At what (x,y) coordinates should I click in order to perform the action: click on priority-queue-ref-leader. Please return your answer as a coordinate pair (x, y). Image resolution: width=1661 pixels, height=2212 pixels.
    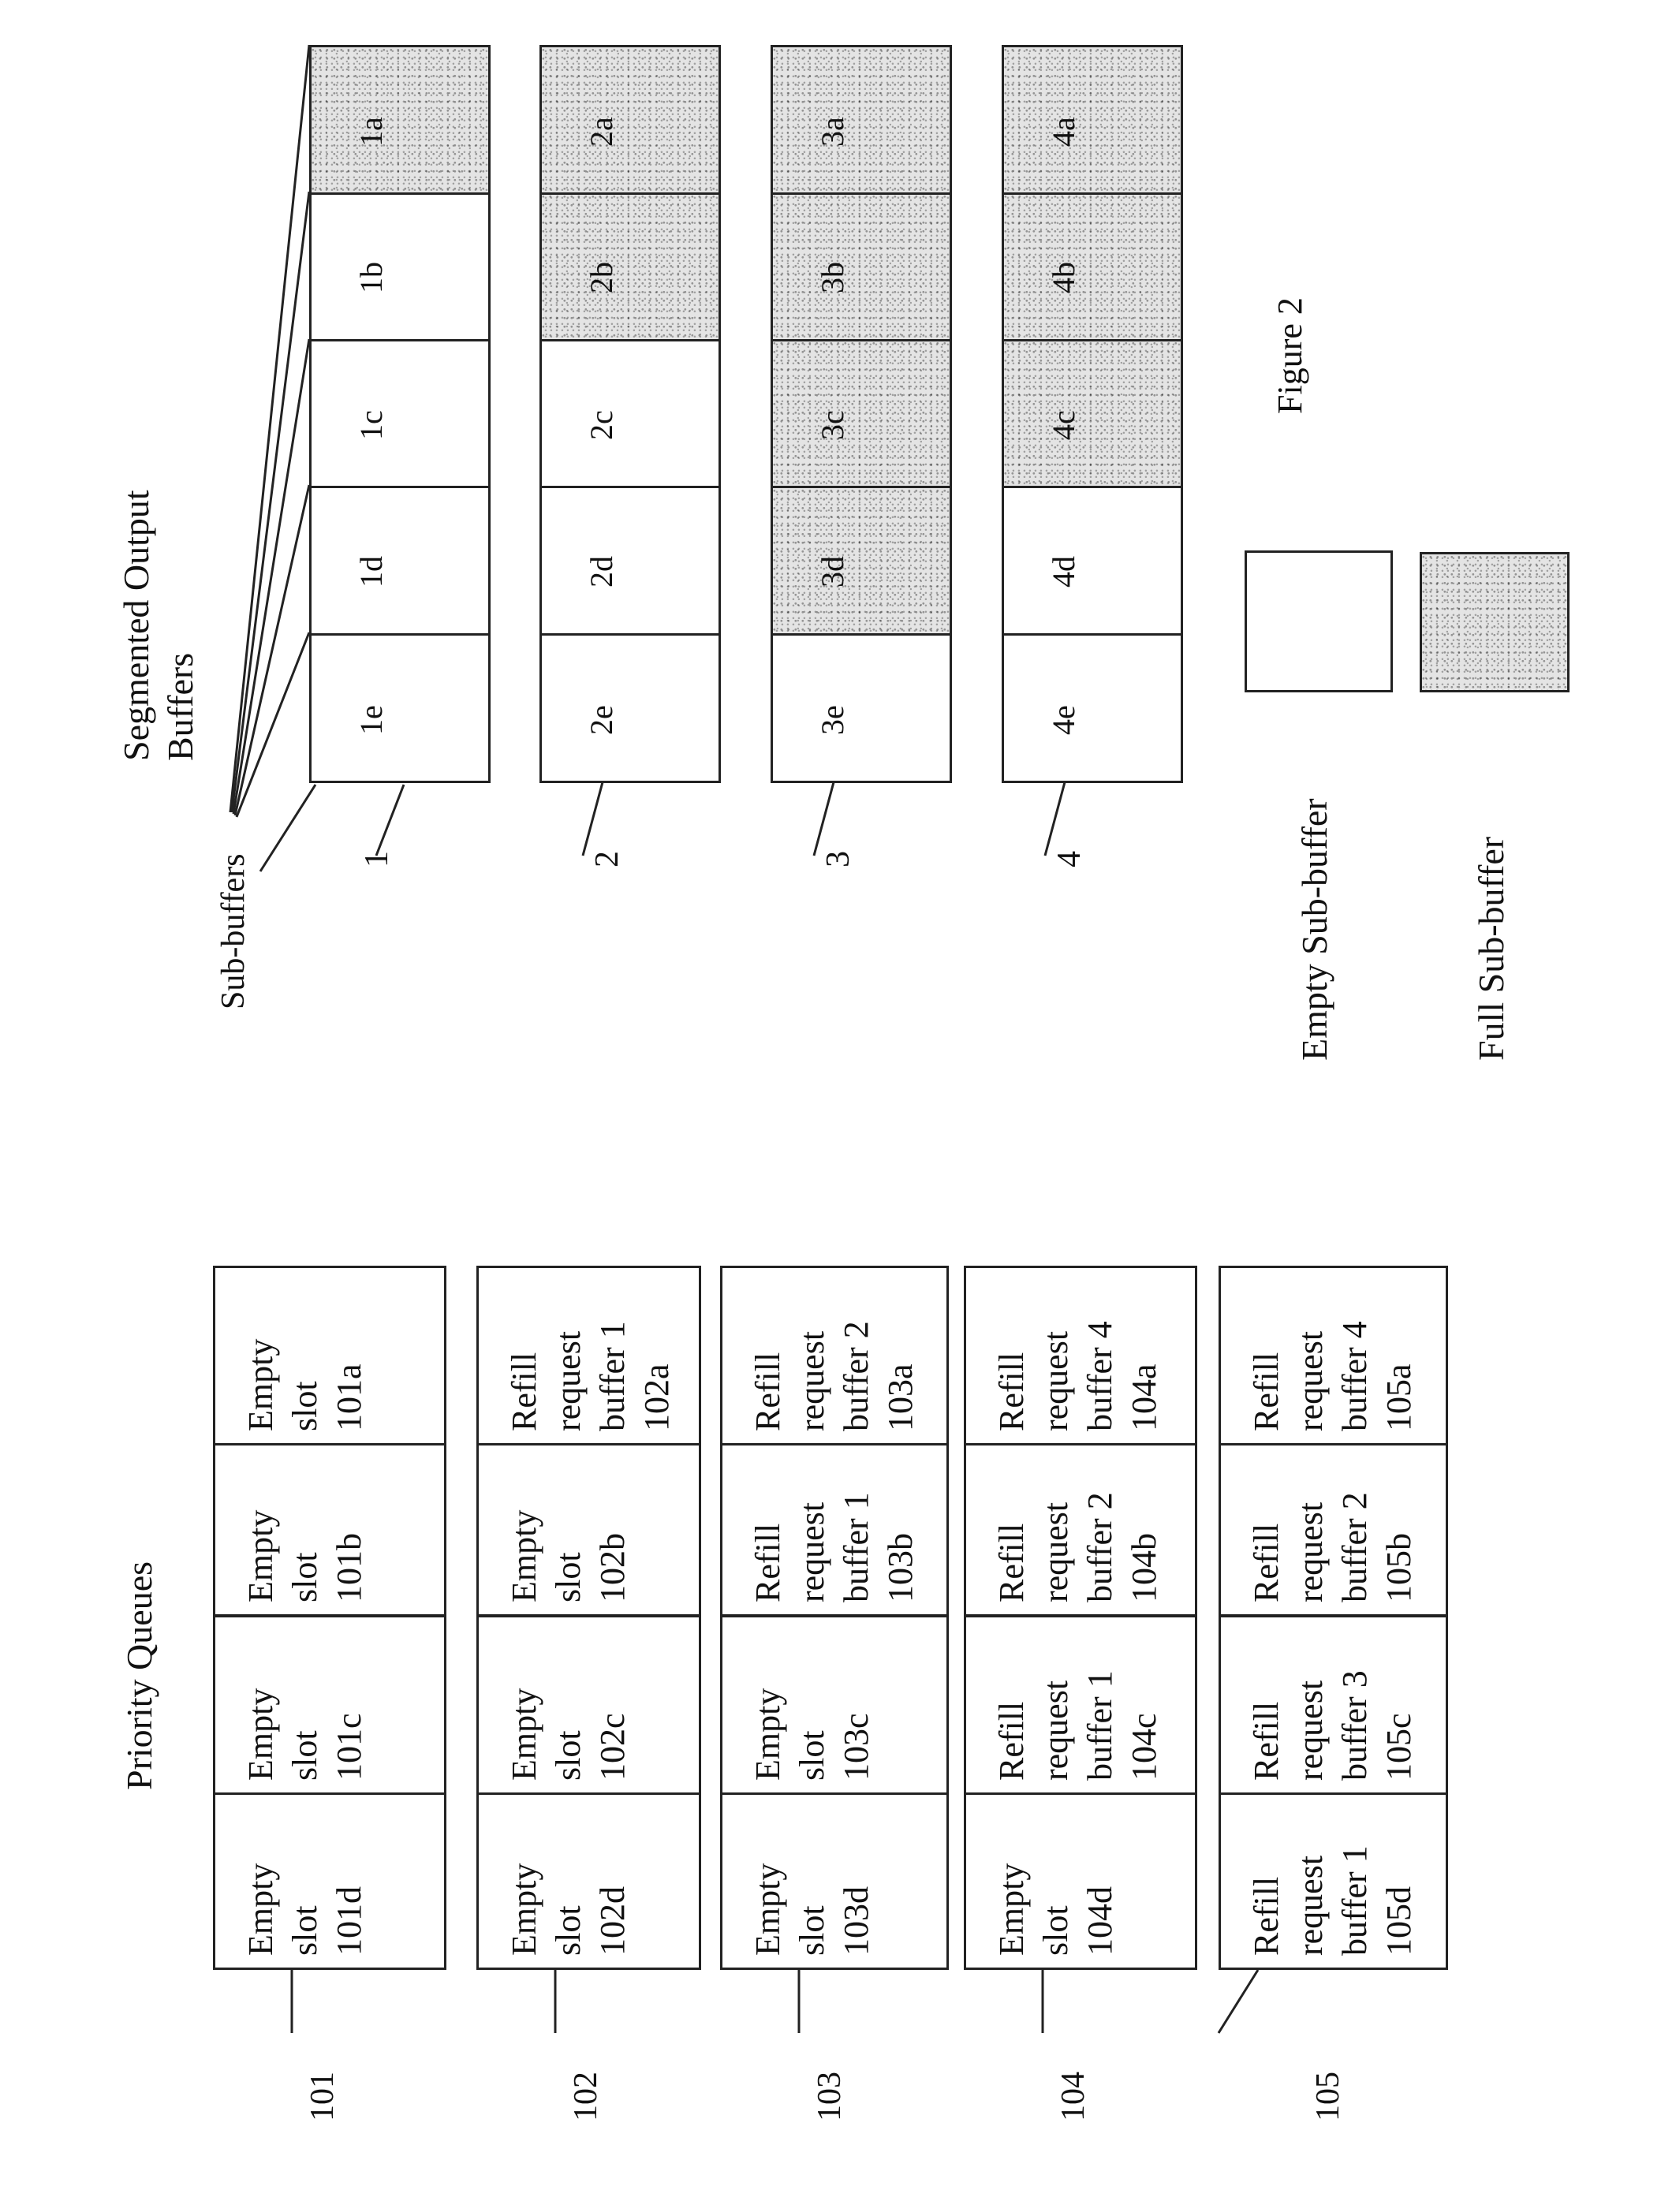
    Looking at the image, I should click on (1238, 2001).